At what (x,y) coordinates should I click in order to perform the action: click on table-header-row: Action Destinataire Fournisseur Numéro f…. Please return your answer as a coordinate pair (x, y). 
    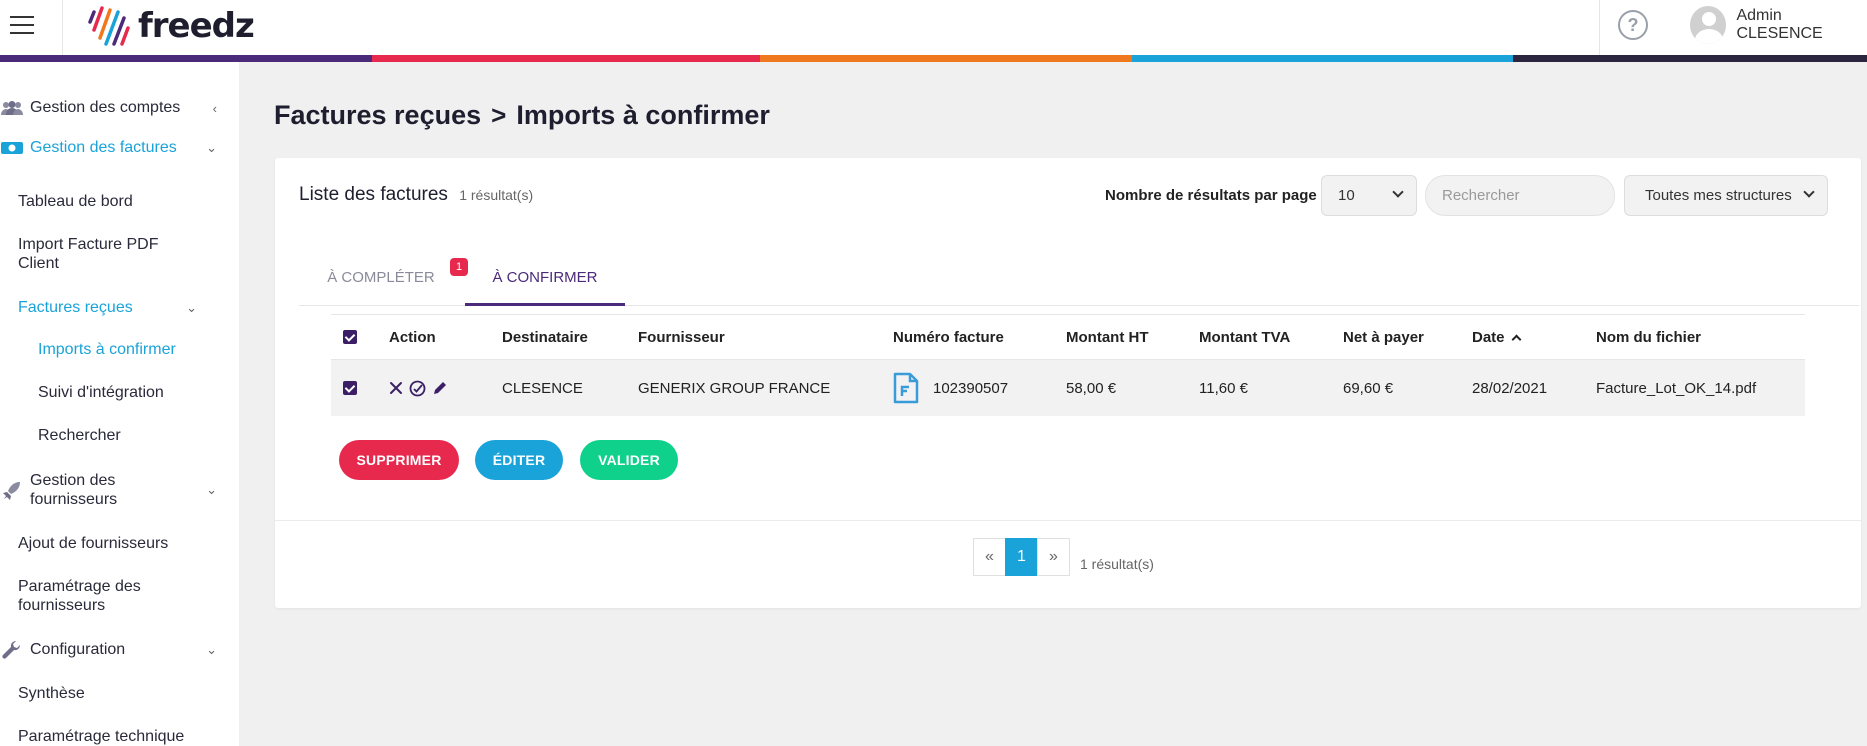
    Looking at the image, I should click on (1068, 337).